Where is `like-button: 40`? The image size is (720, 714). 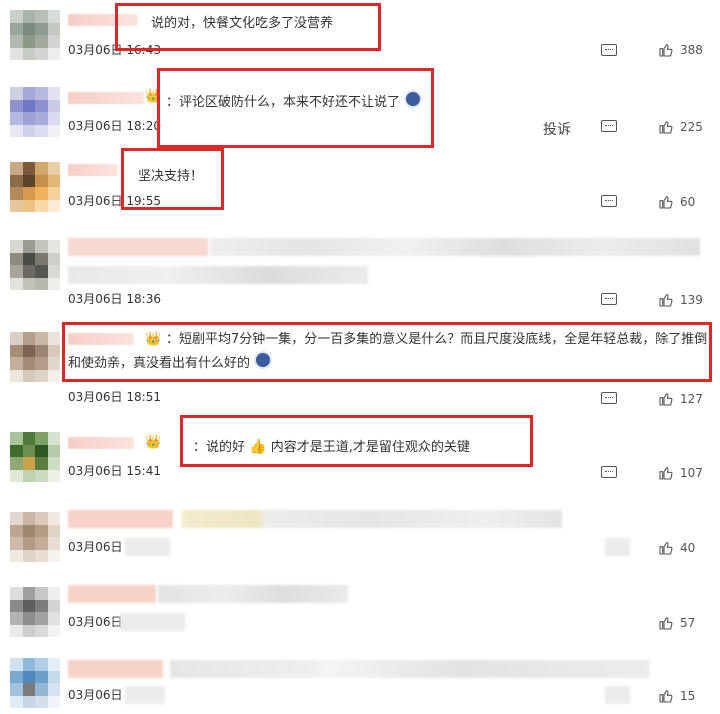 like-button: 40 is located at coordinates (676, 548).